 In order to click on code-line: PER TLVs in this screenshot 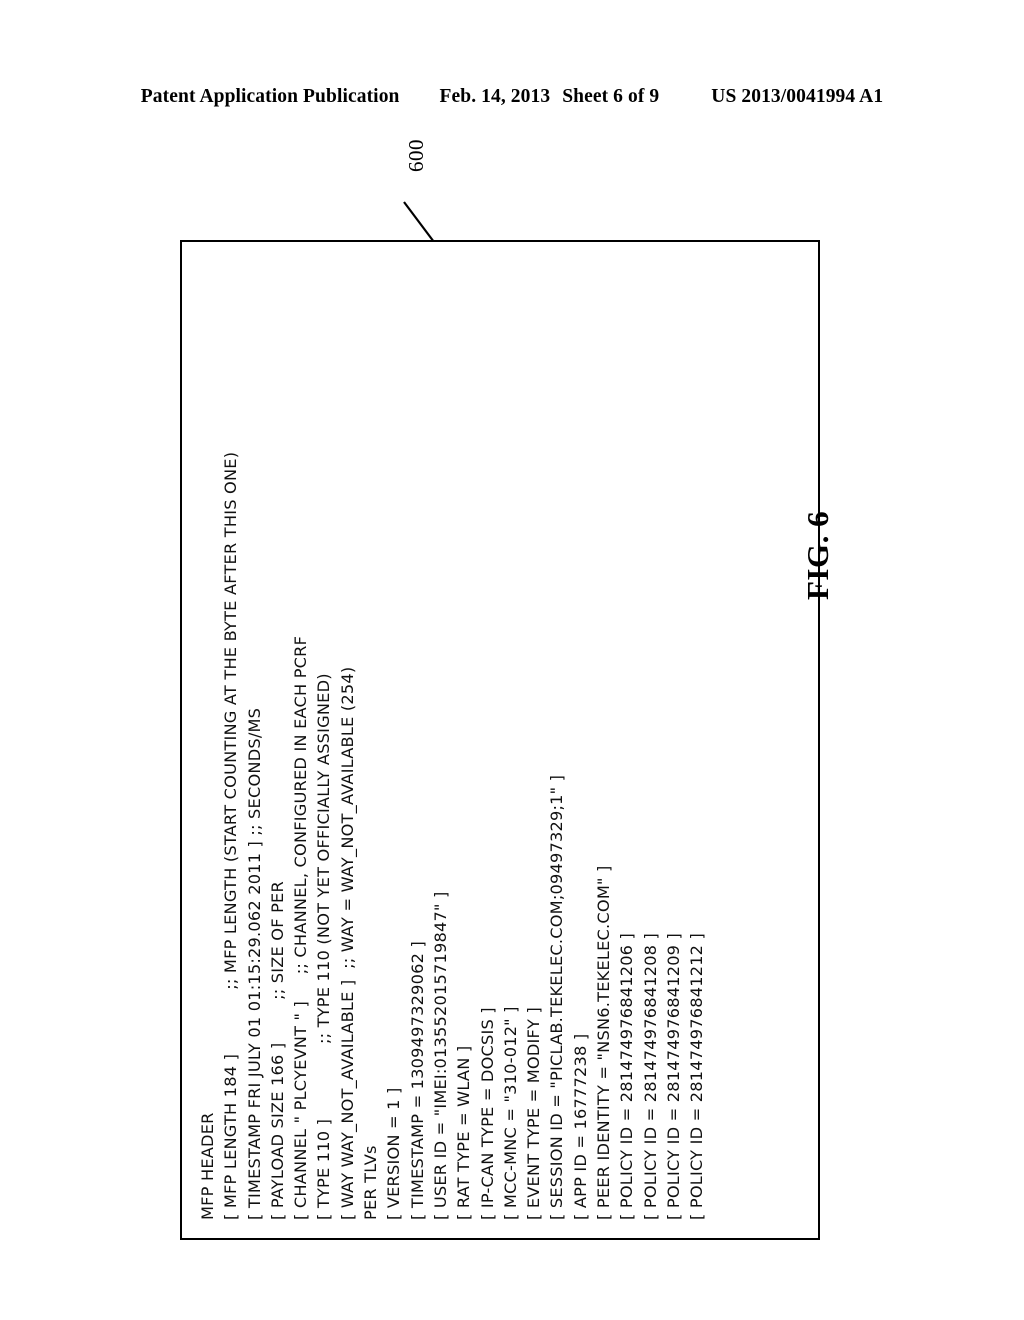, I will do `click(371, 1182)`.